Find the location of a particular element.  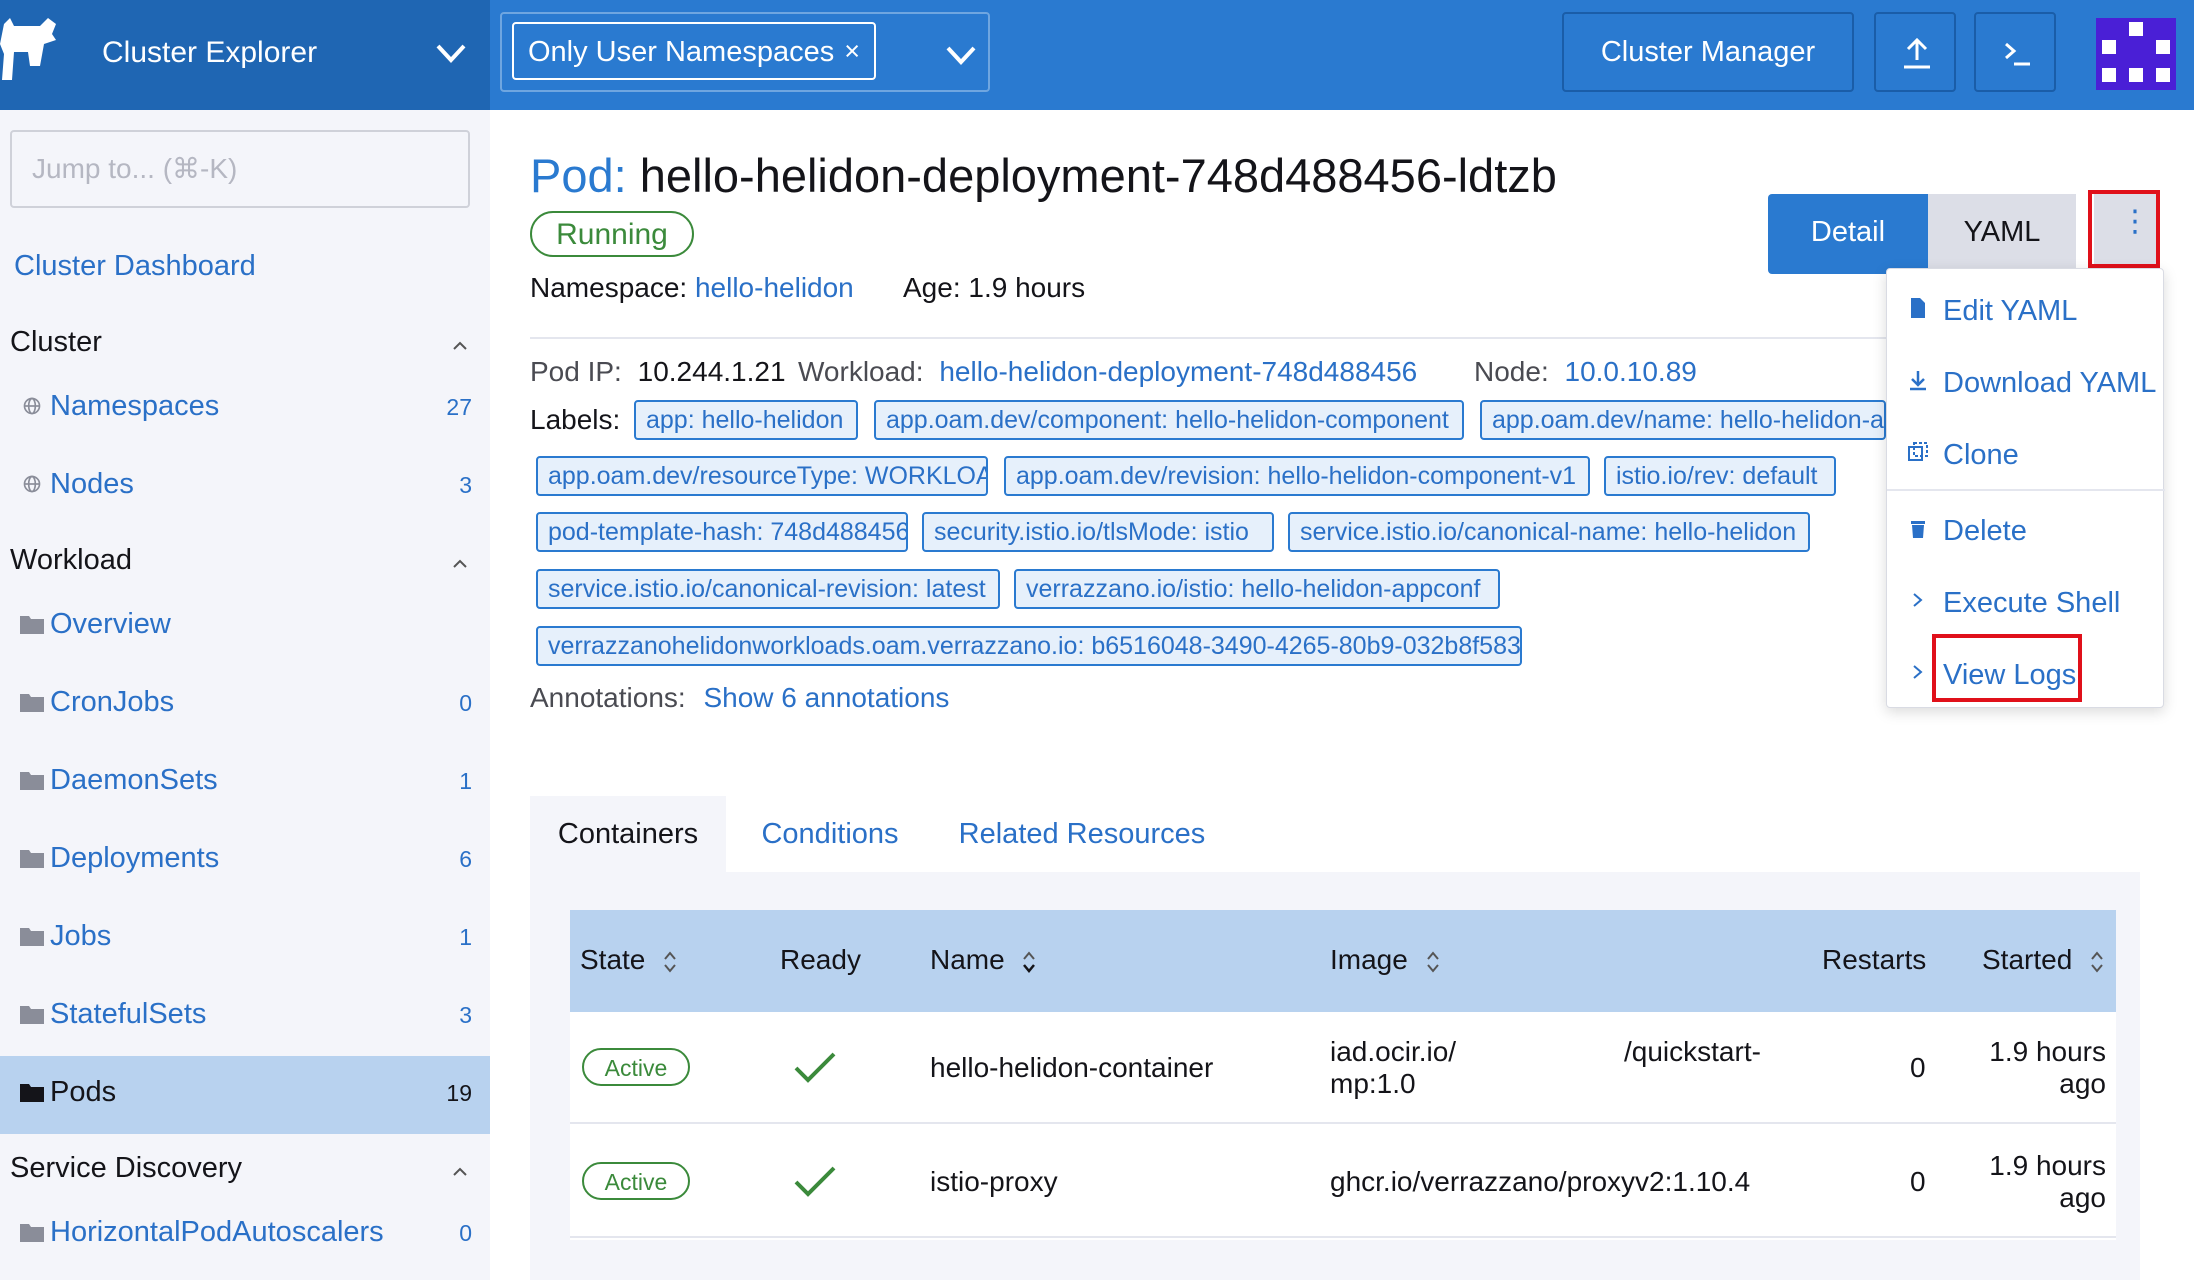

menu-item-download-yaml: Download YAML is located at coordinates (2026, 379).